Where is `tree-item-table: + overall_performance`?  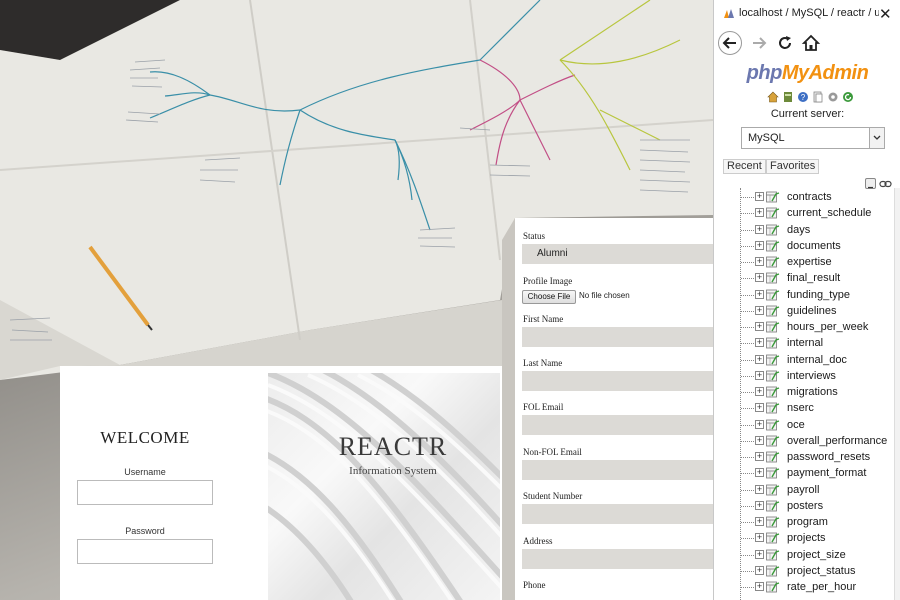
tree-item-table: + overall_performance is located at coordinates (804, 441).